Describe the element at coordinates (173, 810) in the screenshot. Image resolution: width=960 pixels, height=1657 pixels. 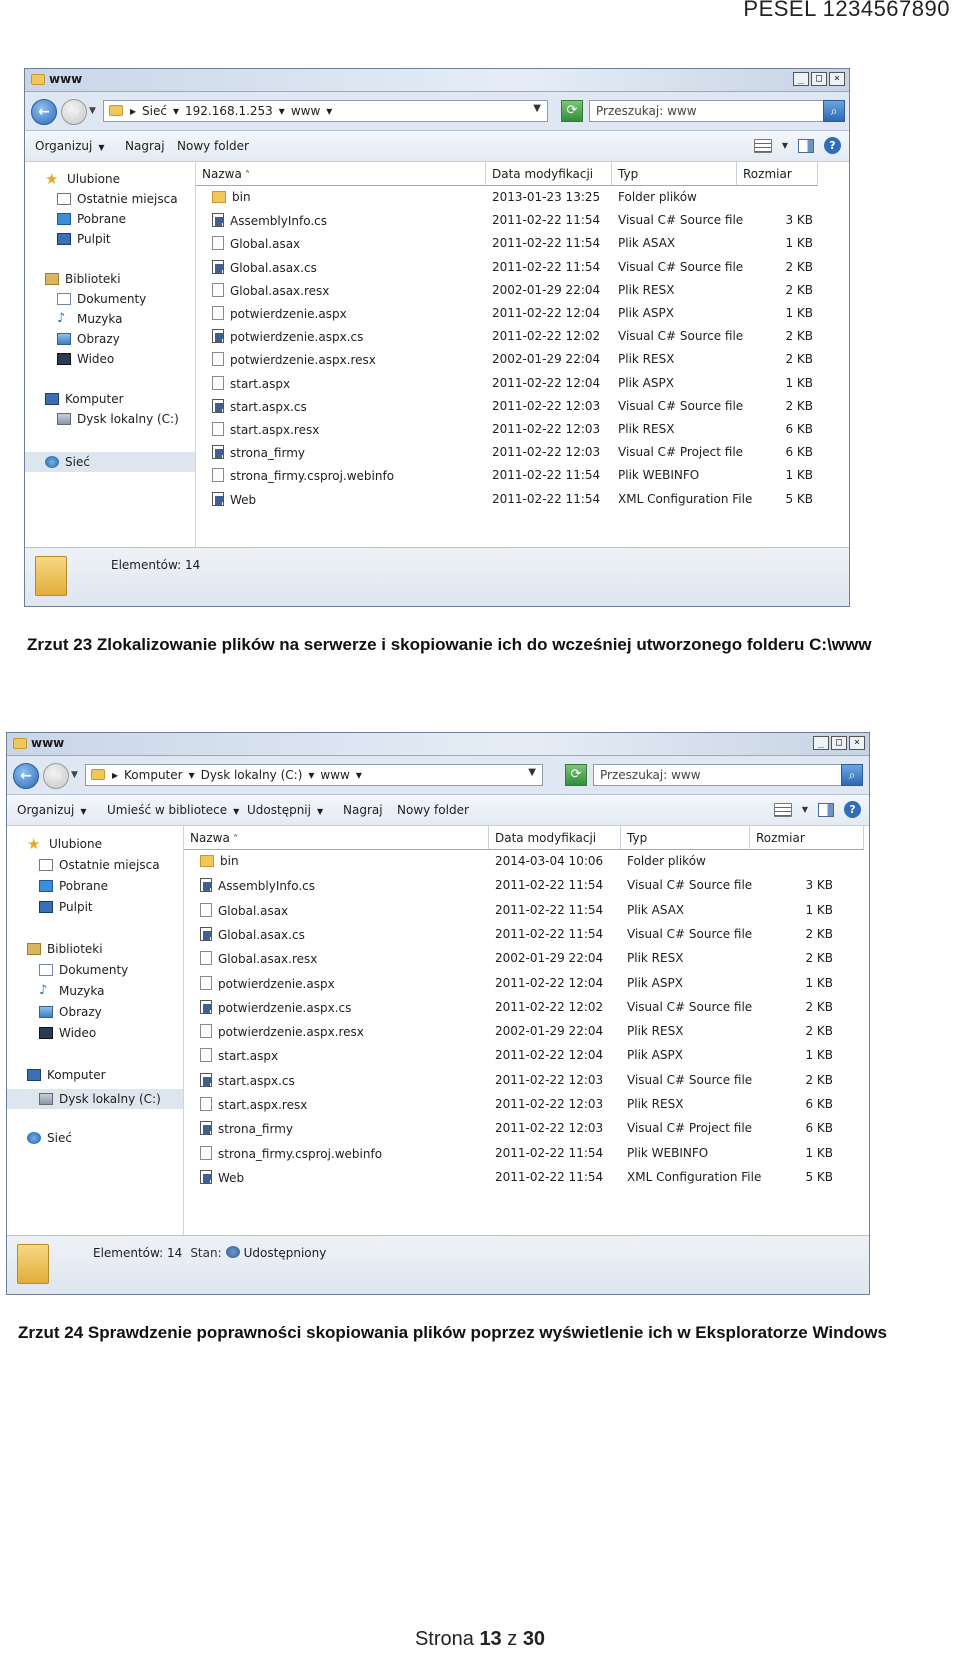
I see `toolbar-button-umieść-w-bibliotece: Umieść w bibliotece ▼` at that location.